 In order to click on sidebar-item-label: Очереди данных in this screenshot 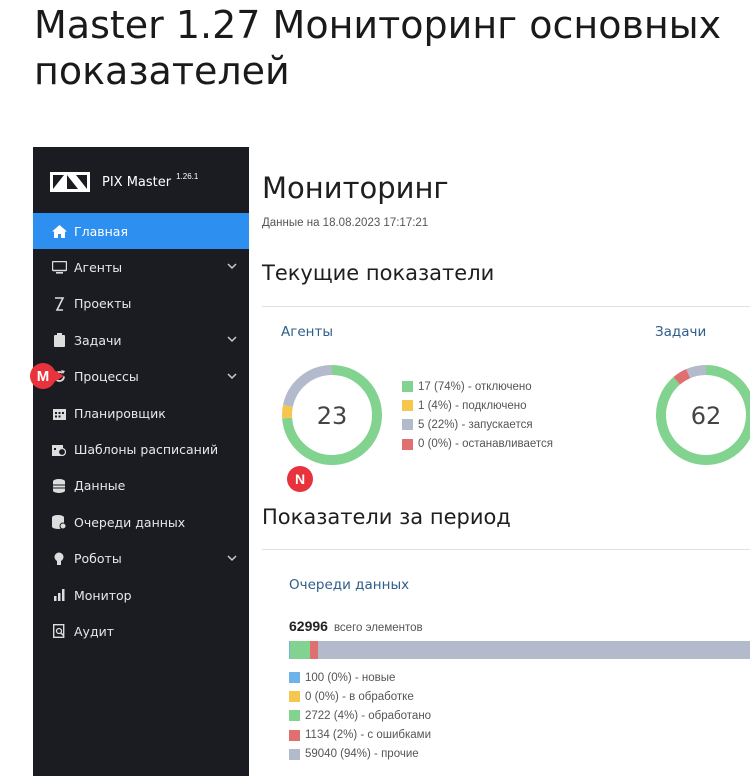, I will do `click(130, 522)`.